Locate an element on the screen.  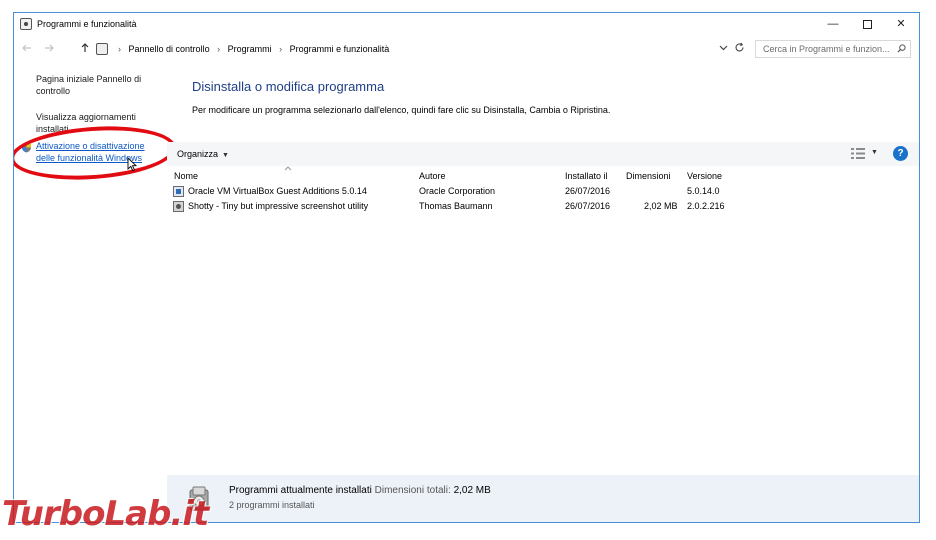
row-publisher: Oracle Corporation is located at coordinates (457, 191).